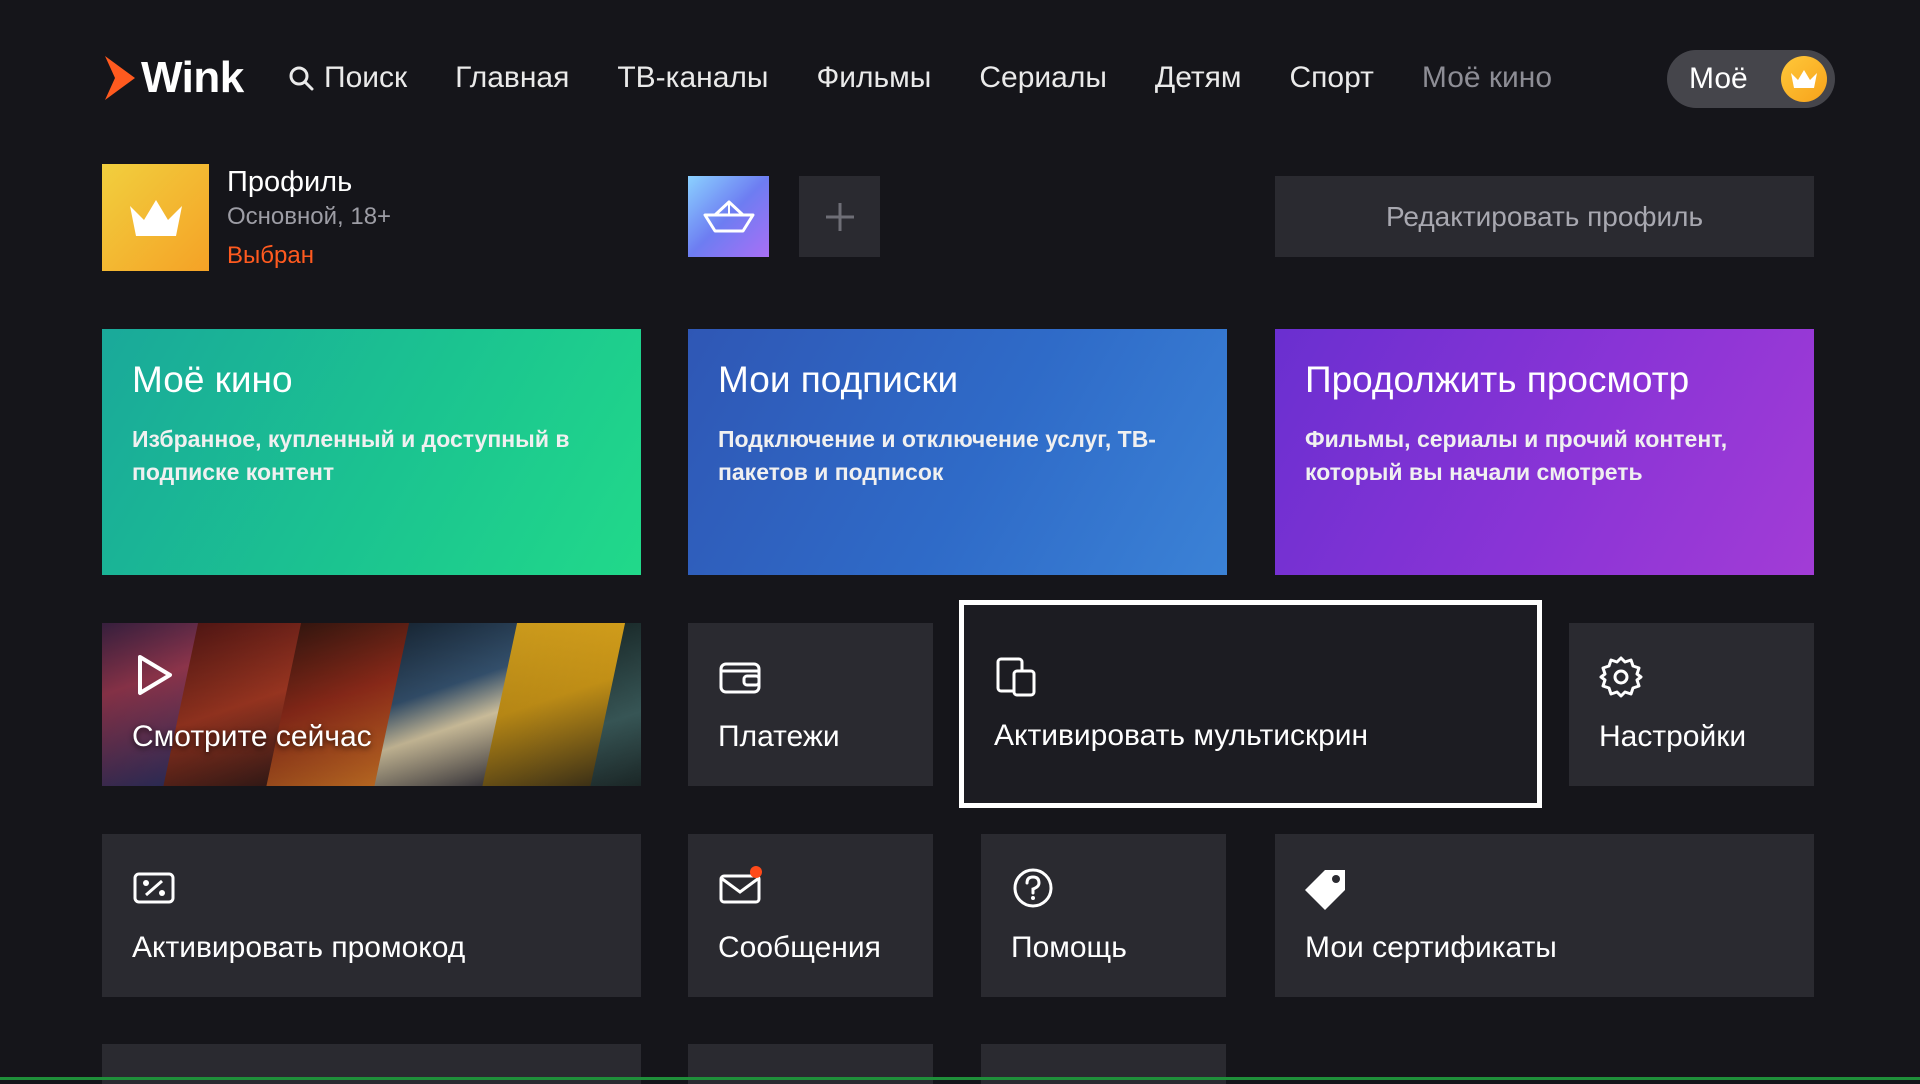 The height and width of the screenshot is (1084, 1920). Describe the element at coordinates (192, 77) in the screenshot. I see `logo-text: Wink` at that location.